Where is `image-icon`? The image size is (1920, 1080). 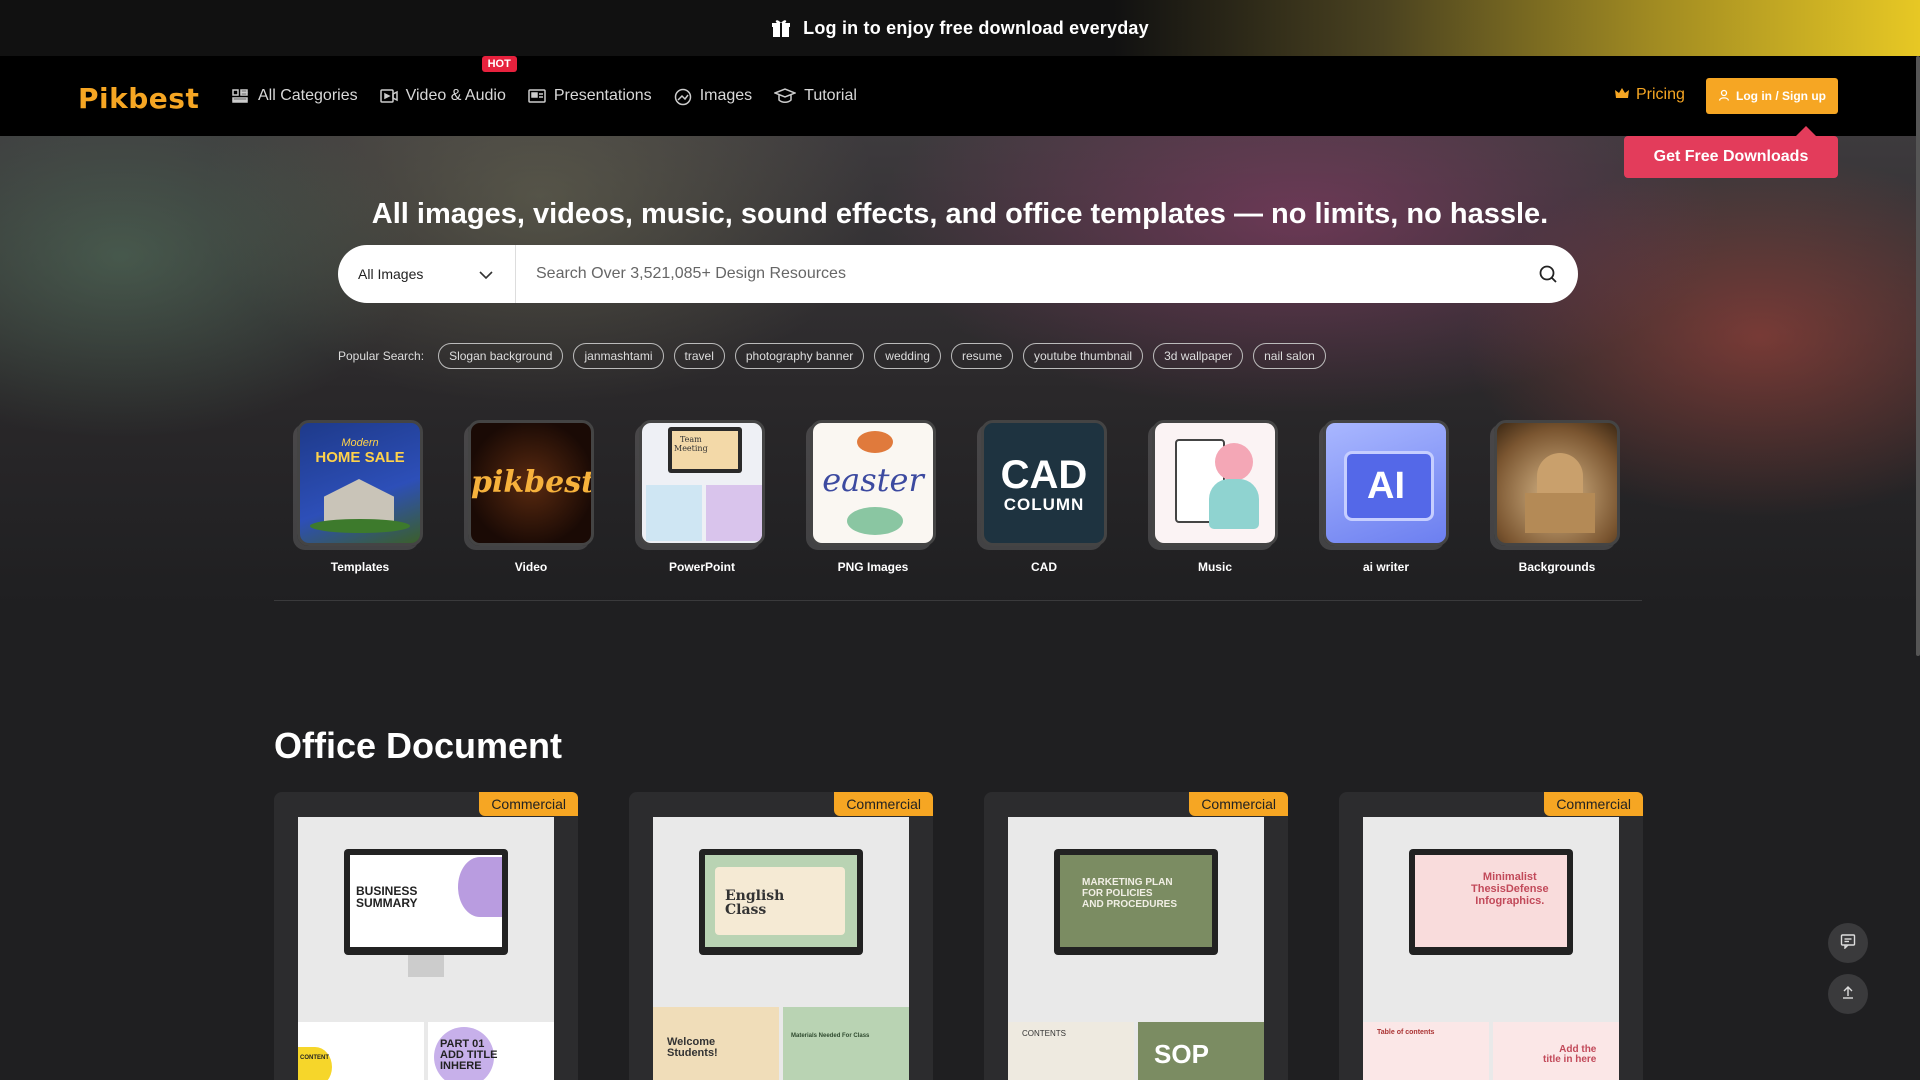
image-icon is located at coordinates (683, 97).